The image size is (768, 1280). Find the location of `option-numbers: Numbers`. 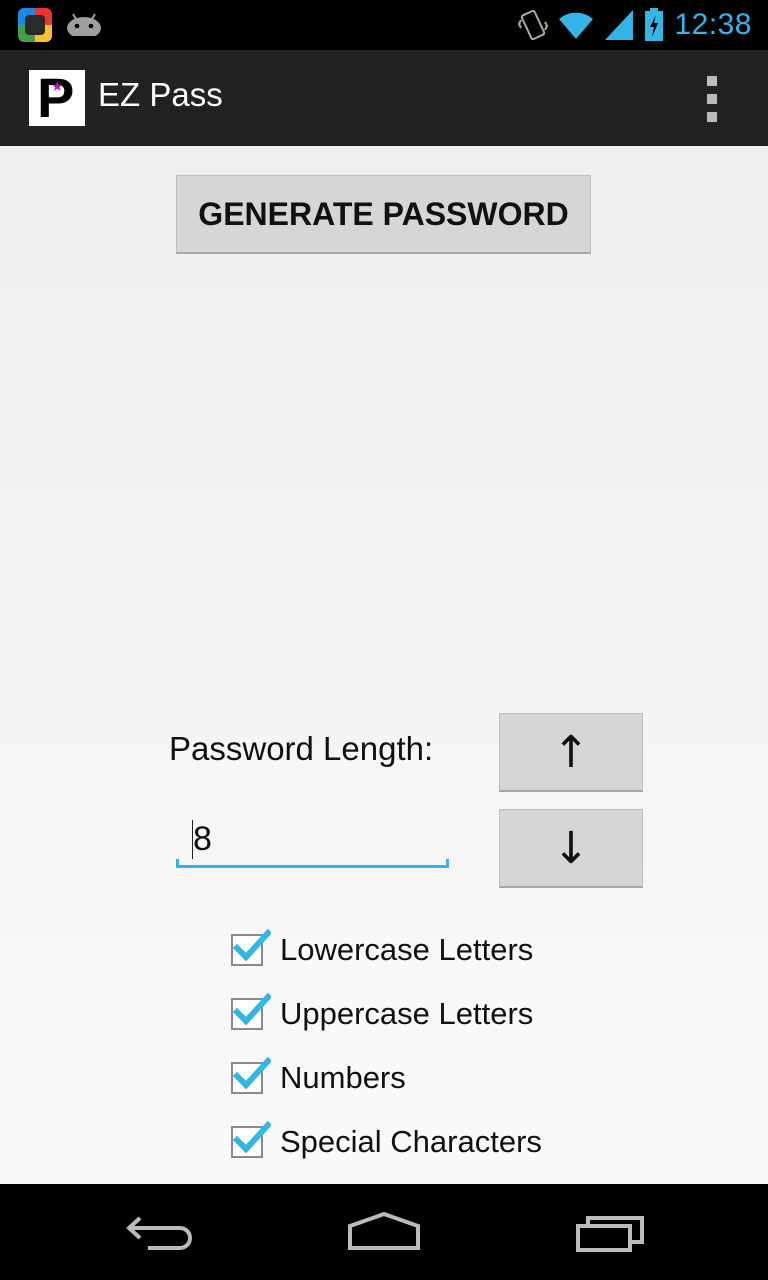

option-numbers: Numbers is located at coordinates (318, 1077).